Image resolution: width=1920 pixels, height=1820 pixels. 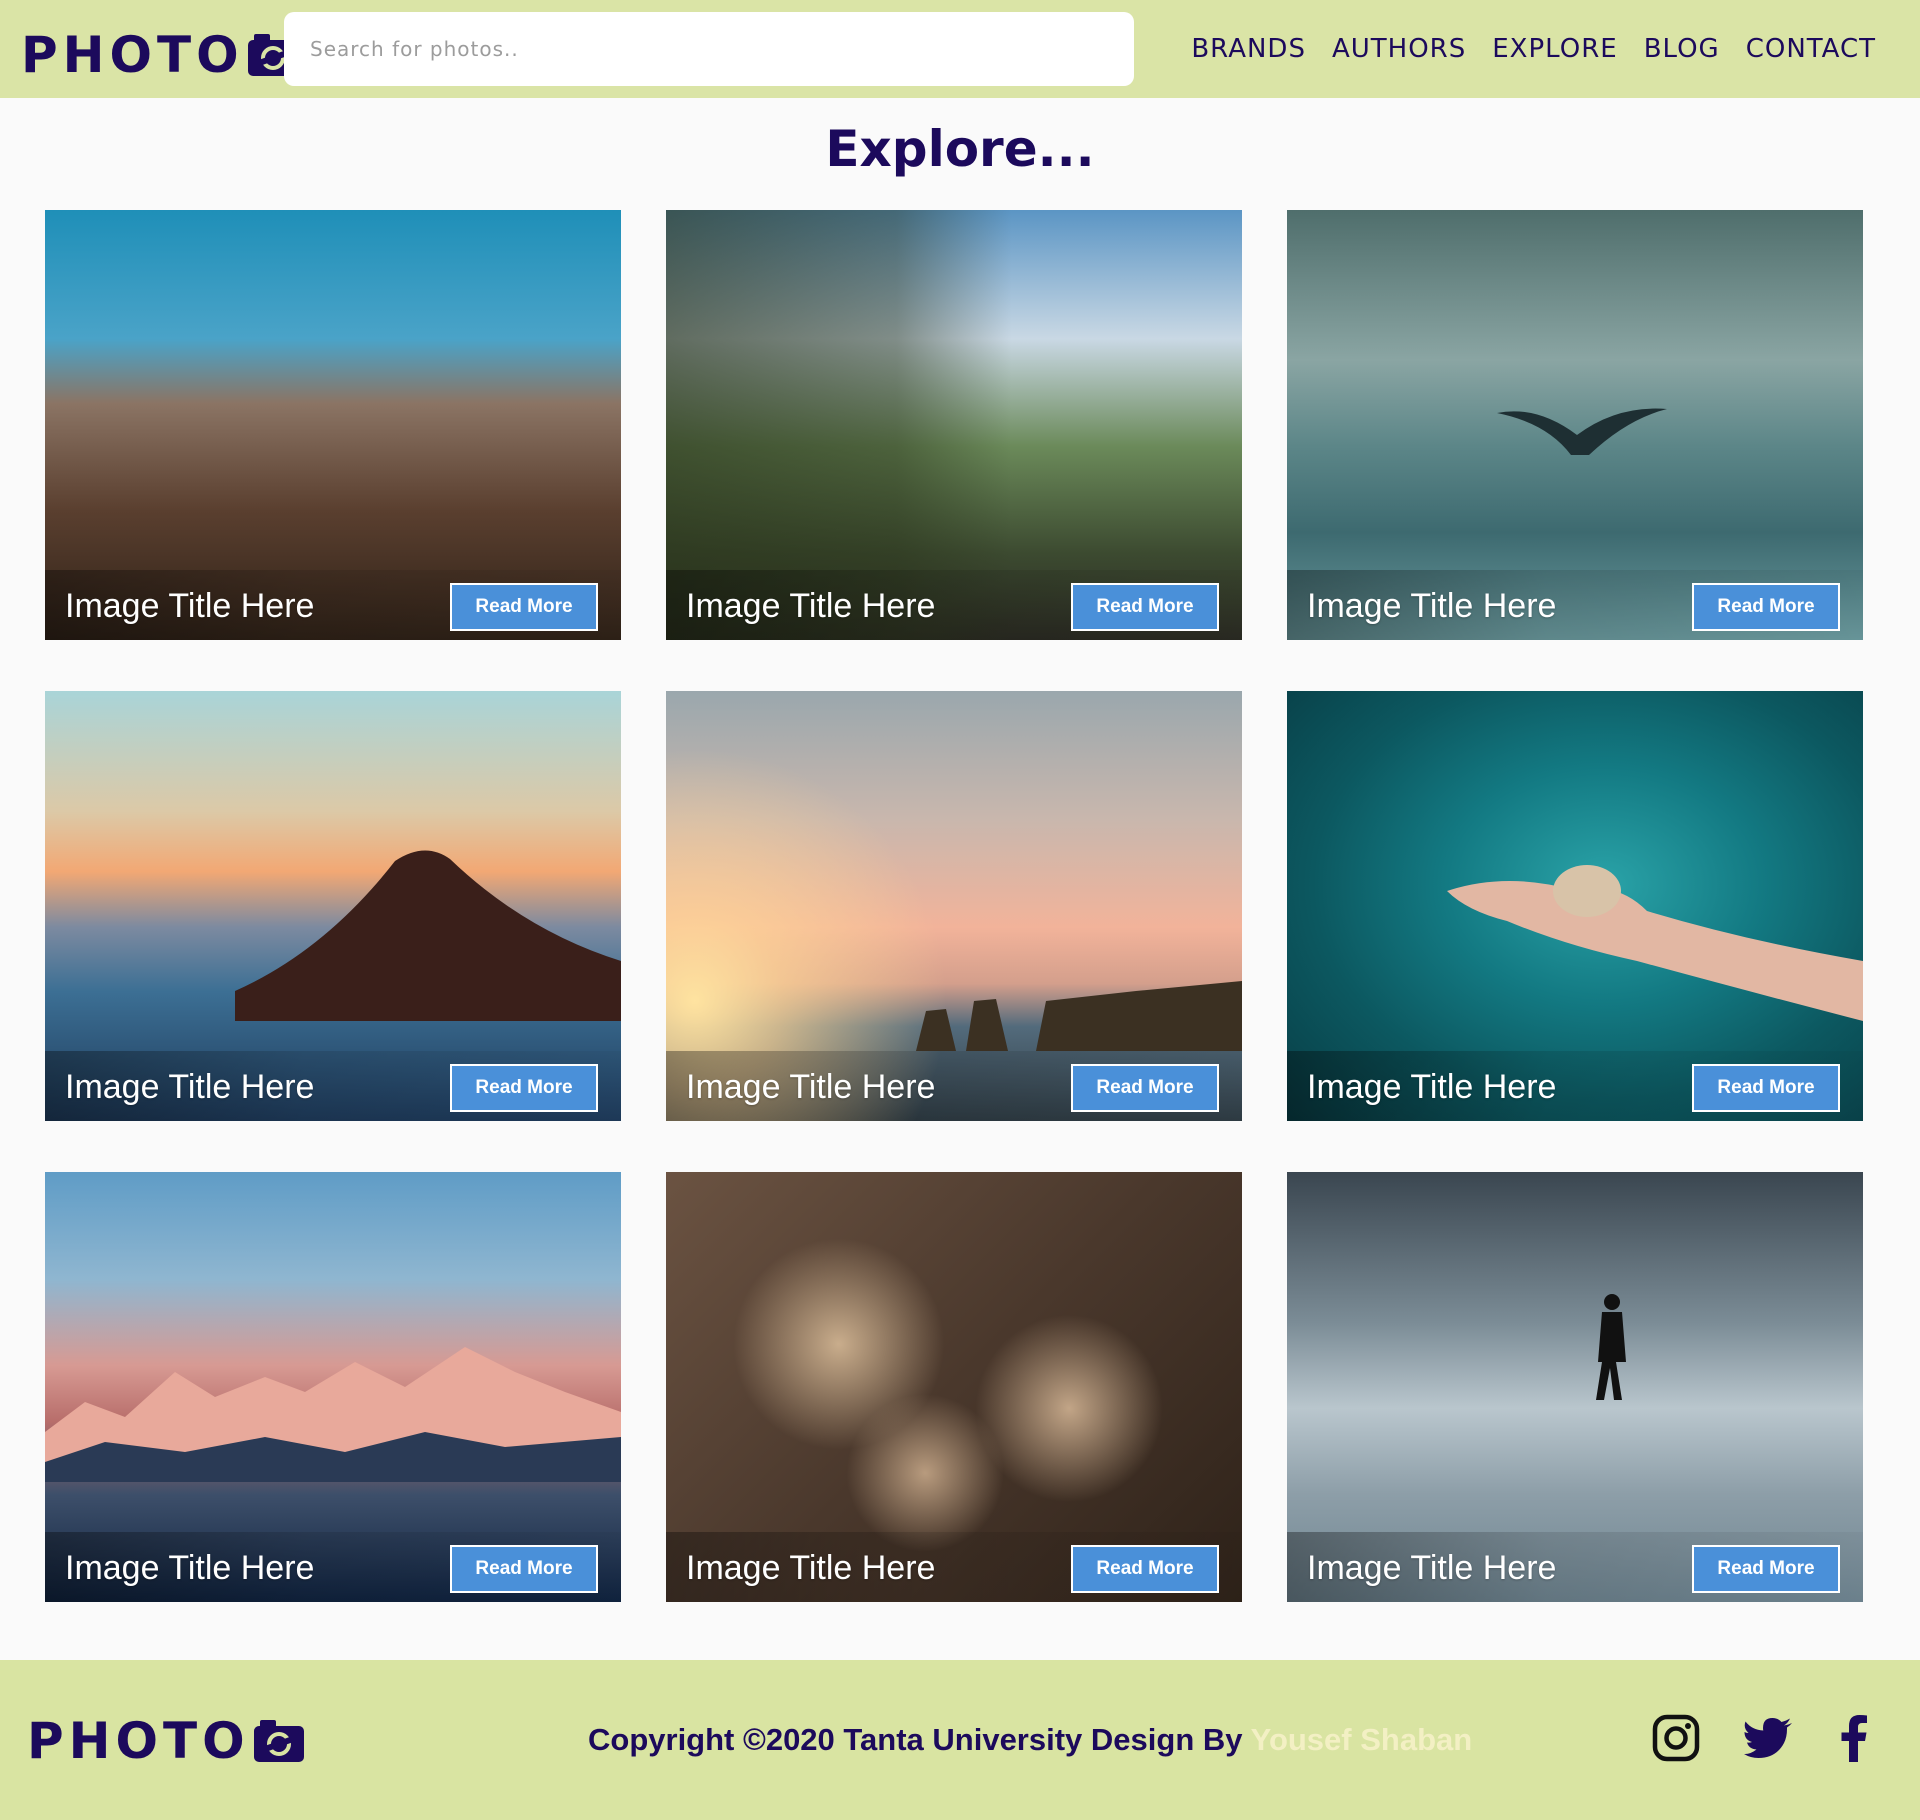 I want to click on photo-card-mountain-dome: Image Title Here Read More, so click(x=333, y=425).